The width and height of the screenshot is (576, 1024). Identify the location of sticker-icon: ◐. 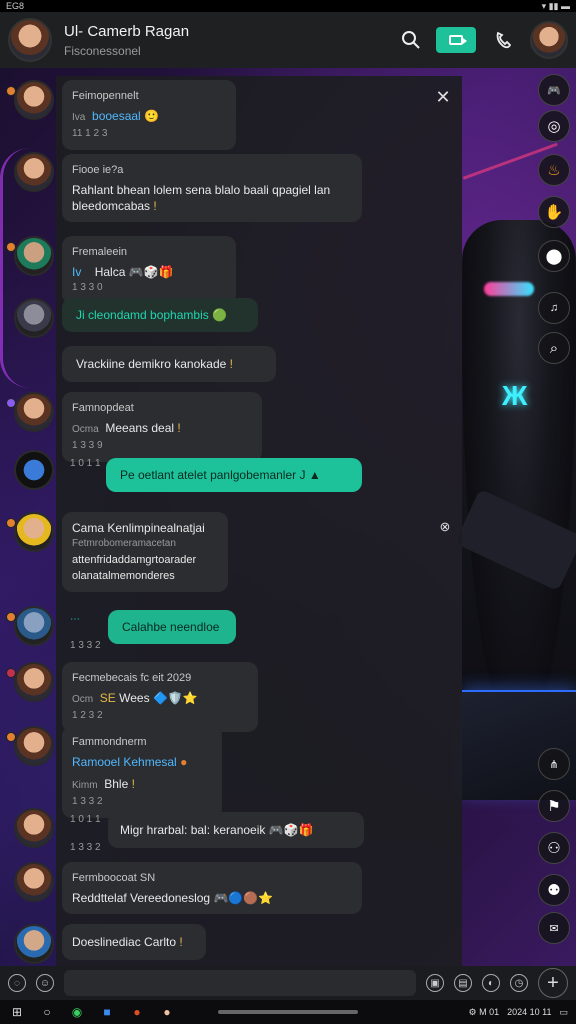
(491, 983).